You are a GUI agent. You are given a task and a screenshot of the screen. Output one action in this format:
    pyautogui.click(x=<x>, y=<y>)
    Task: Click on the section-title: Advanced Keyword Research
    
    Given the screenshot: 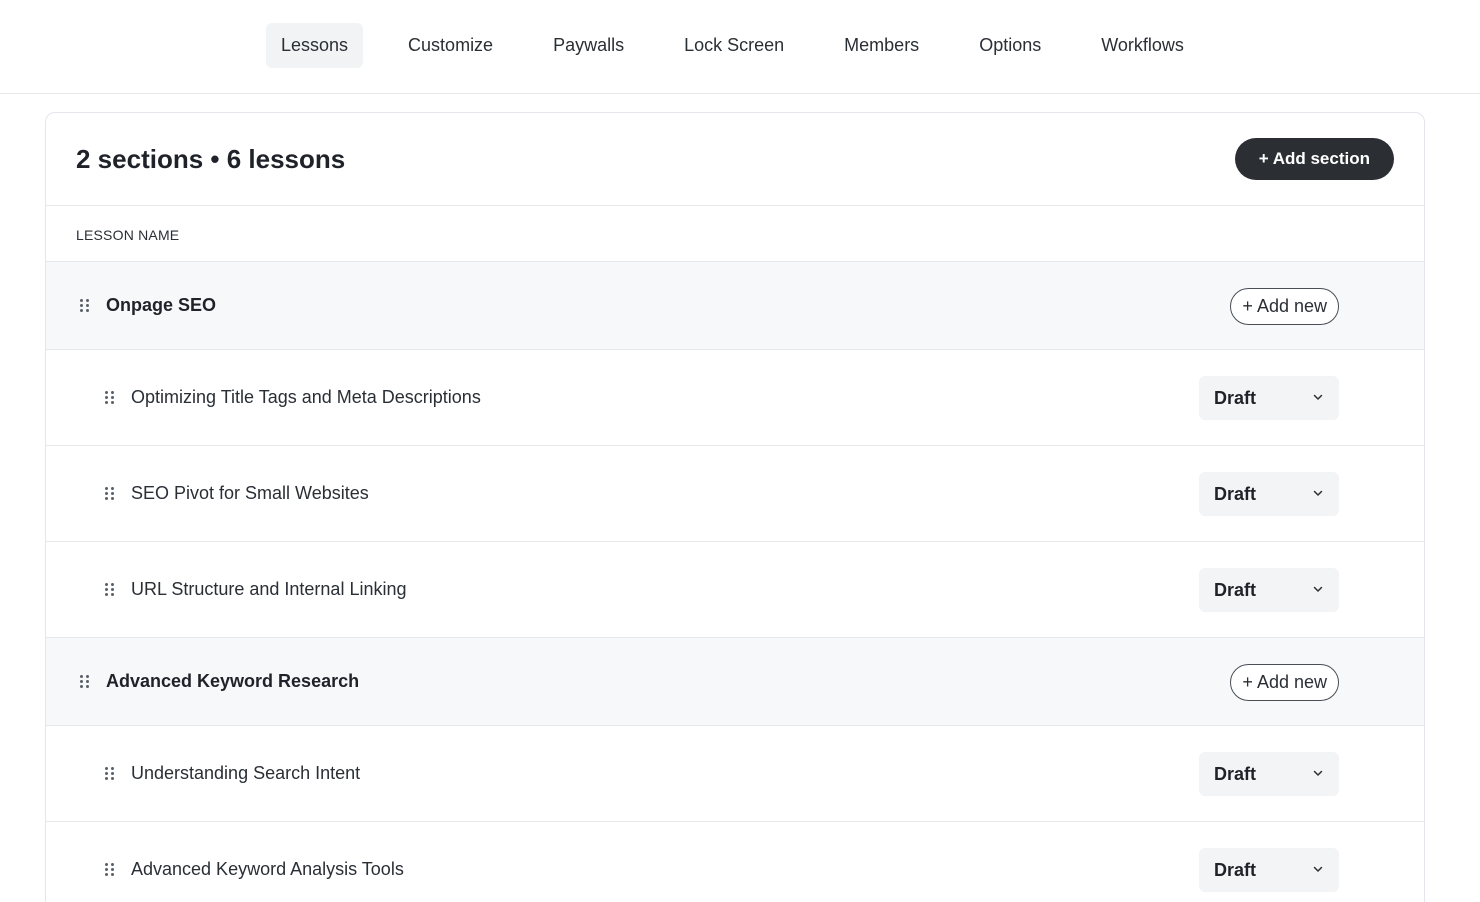 What is the action you would take?
    pyautogui.click(x=233, y=681)
    